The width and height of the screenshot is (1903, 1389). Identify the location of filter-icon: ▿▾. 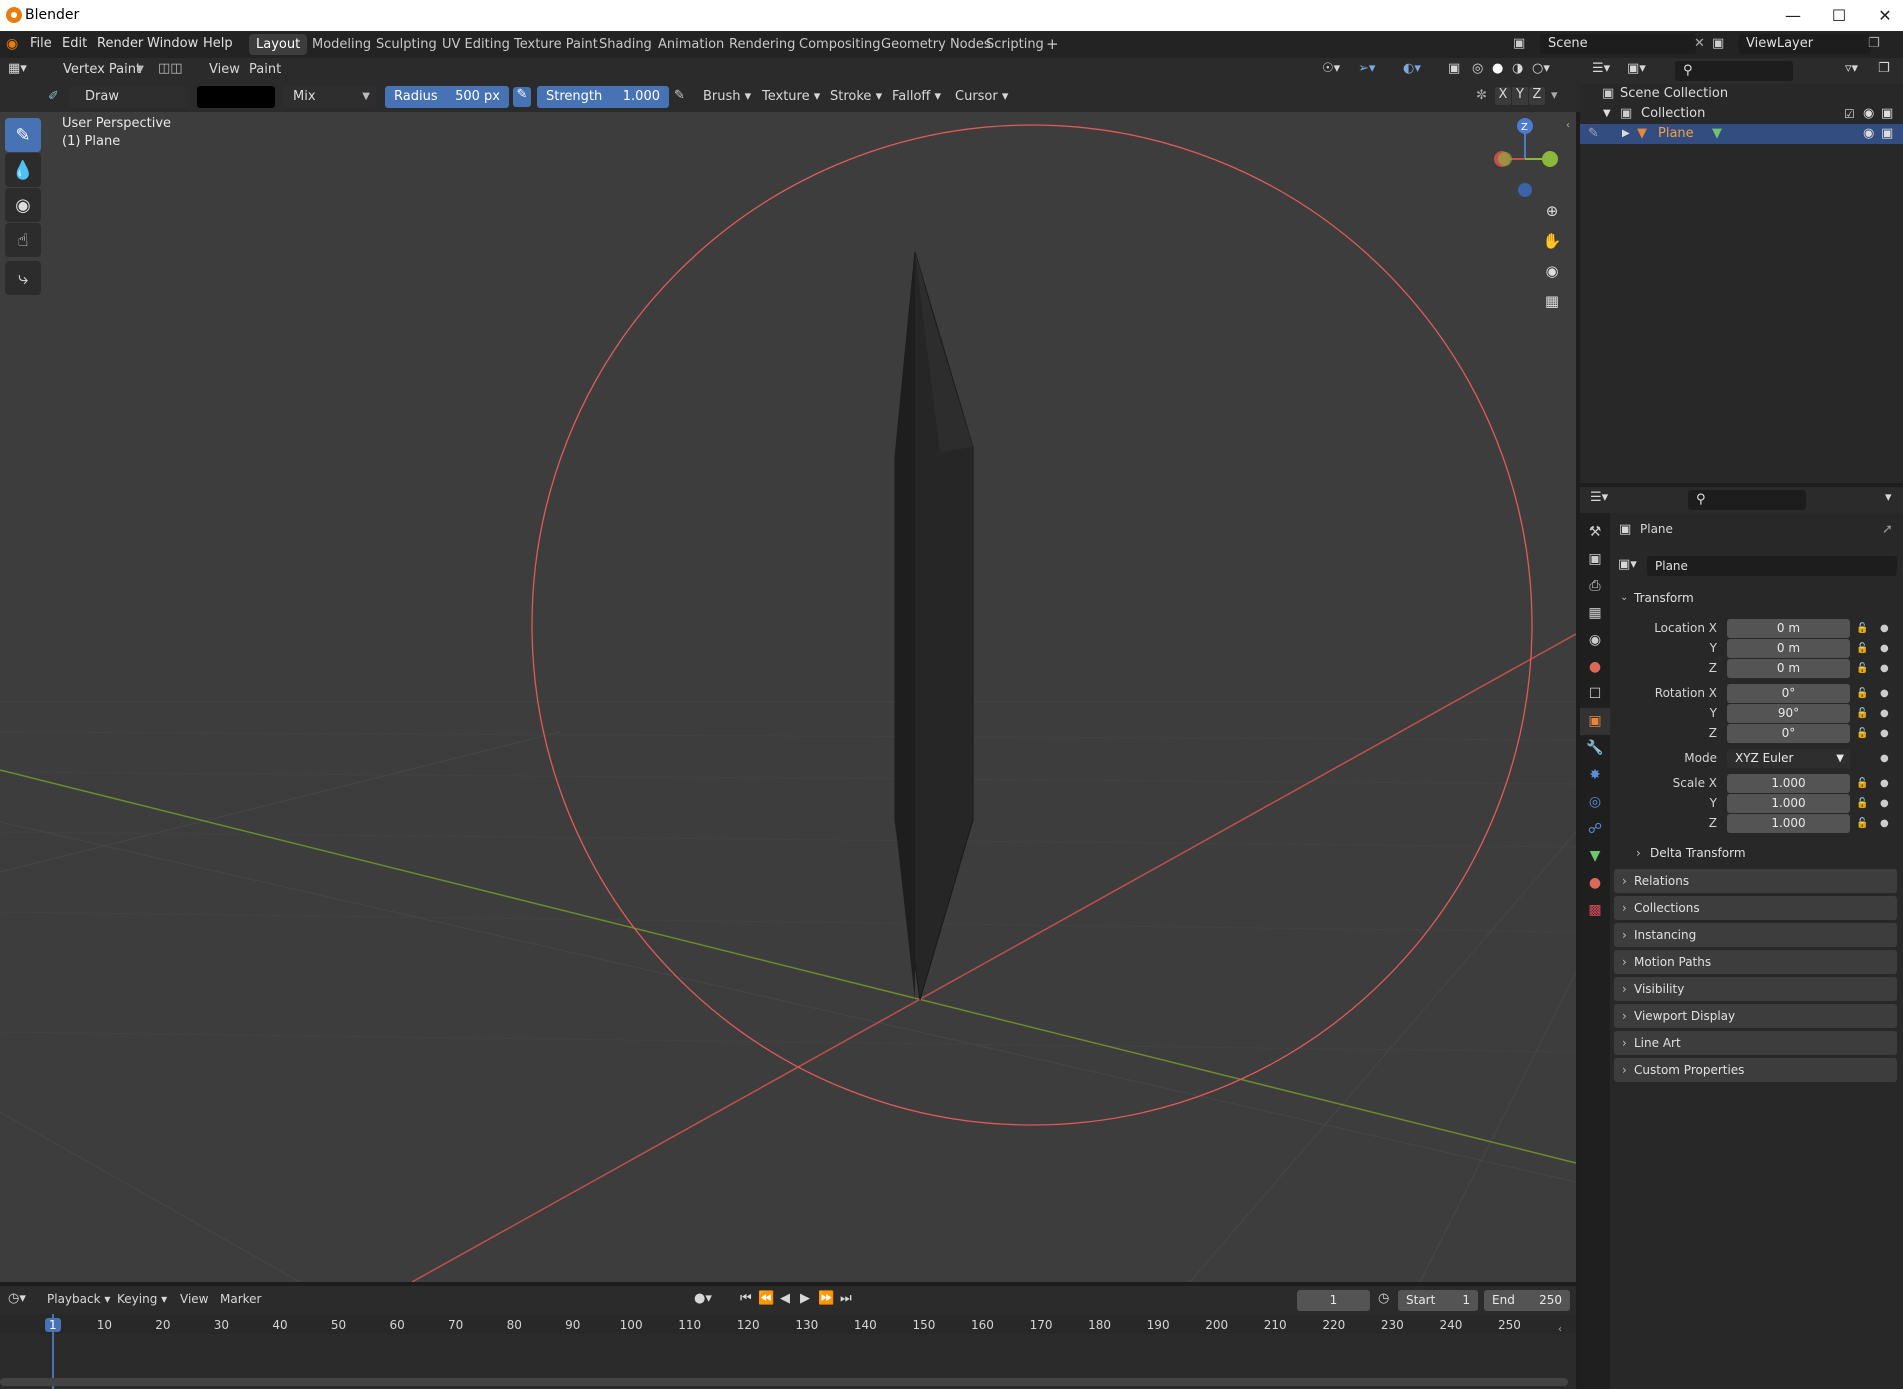
(1851, 68).